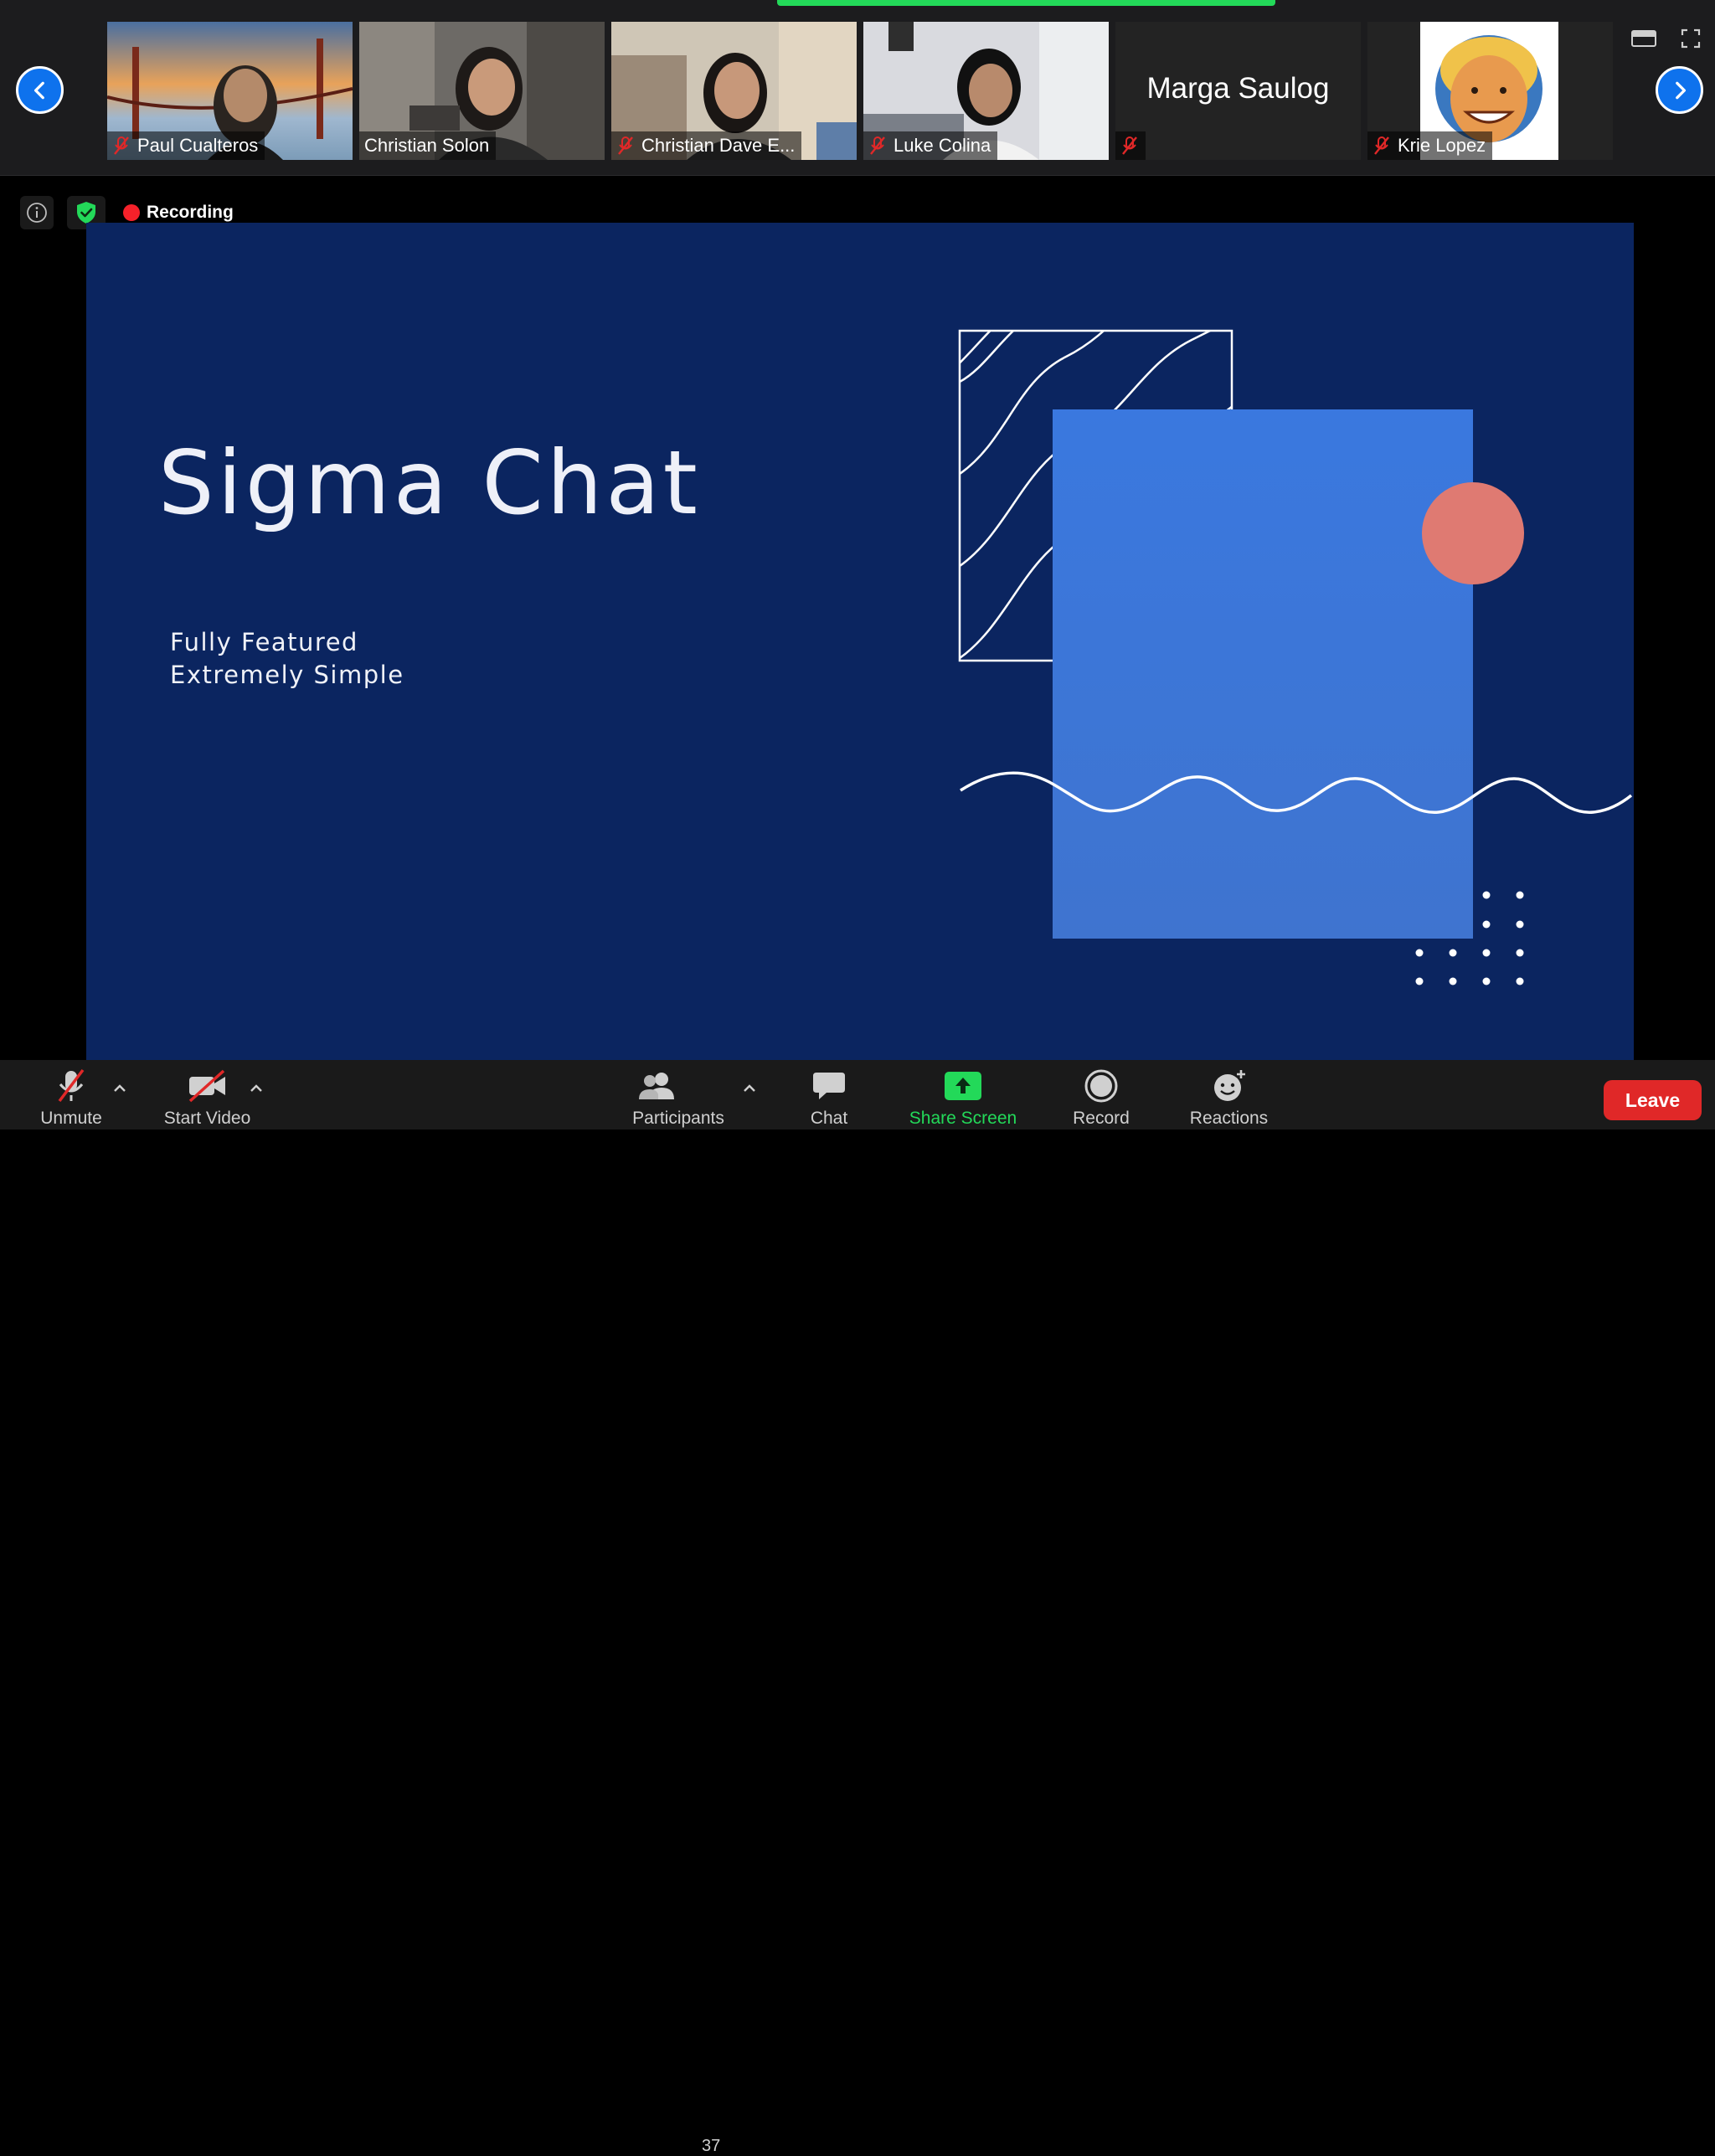 The height and width of the screenshot is (2156, 1715). I want to click on participant-name-label: Krie Lopez, so click(1430, 145).